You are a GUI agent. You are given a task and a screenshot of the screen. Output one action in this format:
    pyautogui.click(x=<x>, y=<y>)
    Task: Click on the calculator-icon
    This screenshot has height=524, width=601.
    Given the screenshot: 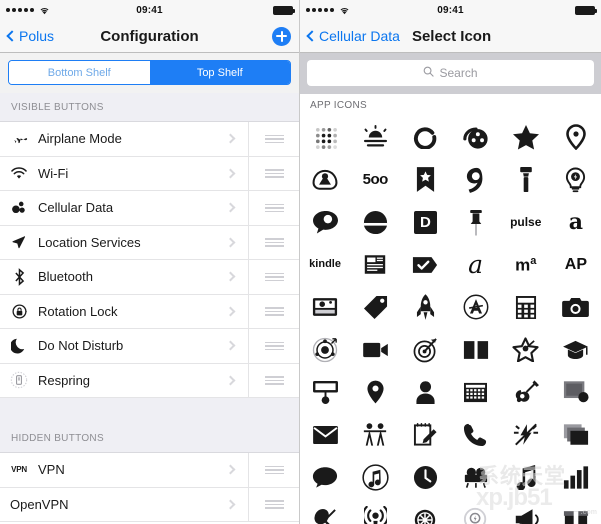 What is the action you would take?
    pyautogui.click(x=526, y=307)
    